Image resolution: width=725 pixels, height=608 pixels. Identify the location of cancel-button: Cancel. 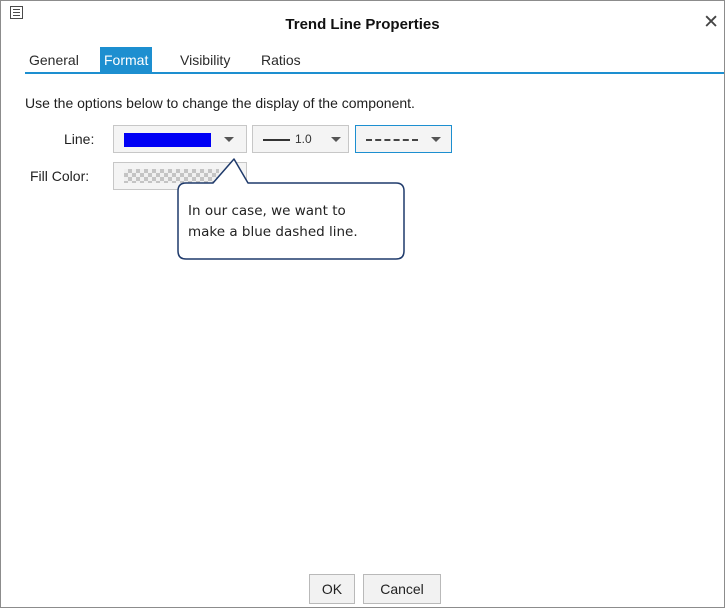
(402, 589).